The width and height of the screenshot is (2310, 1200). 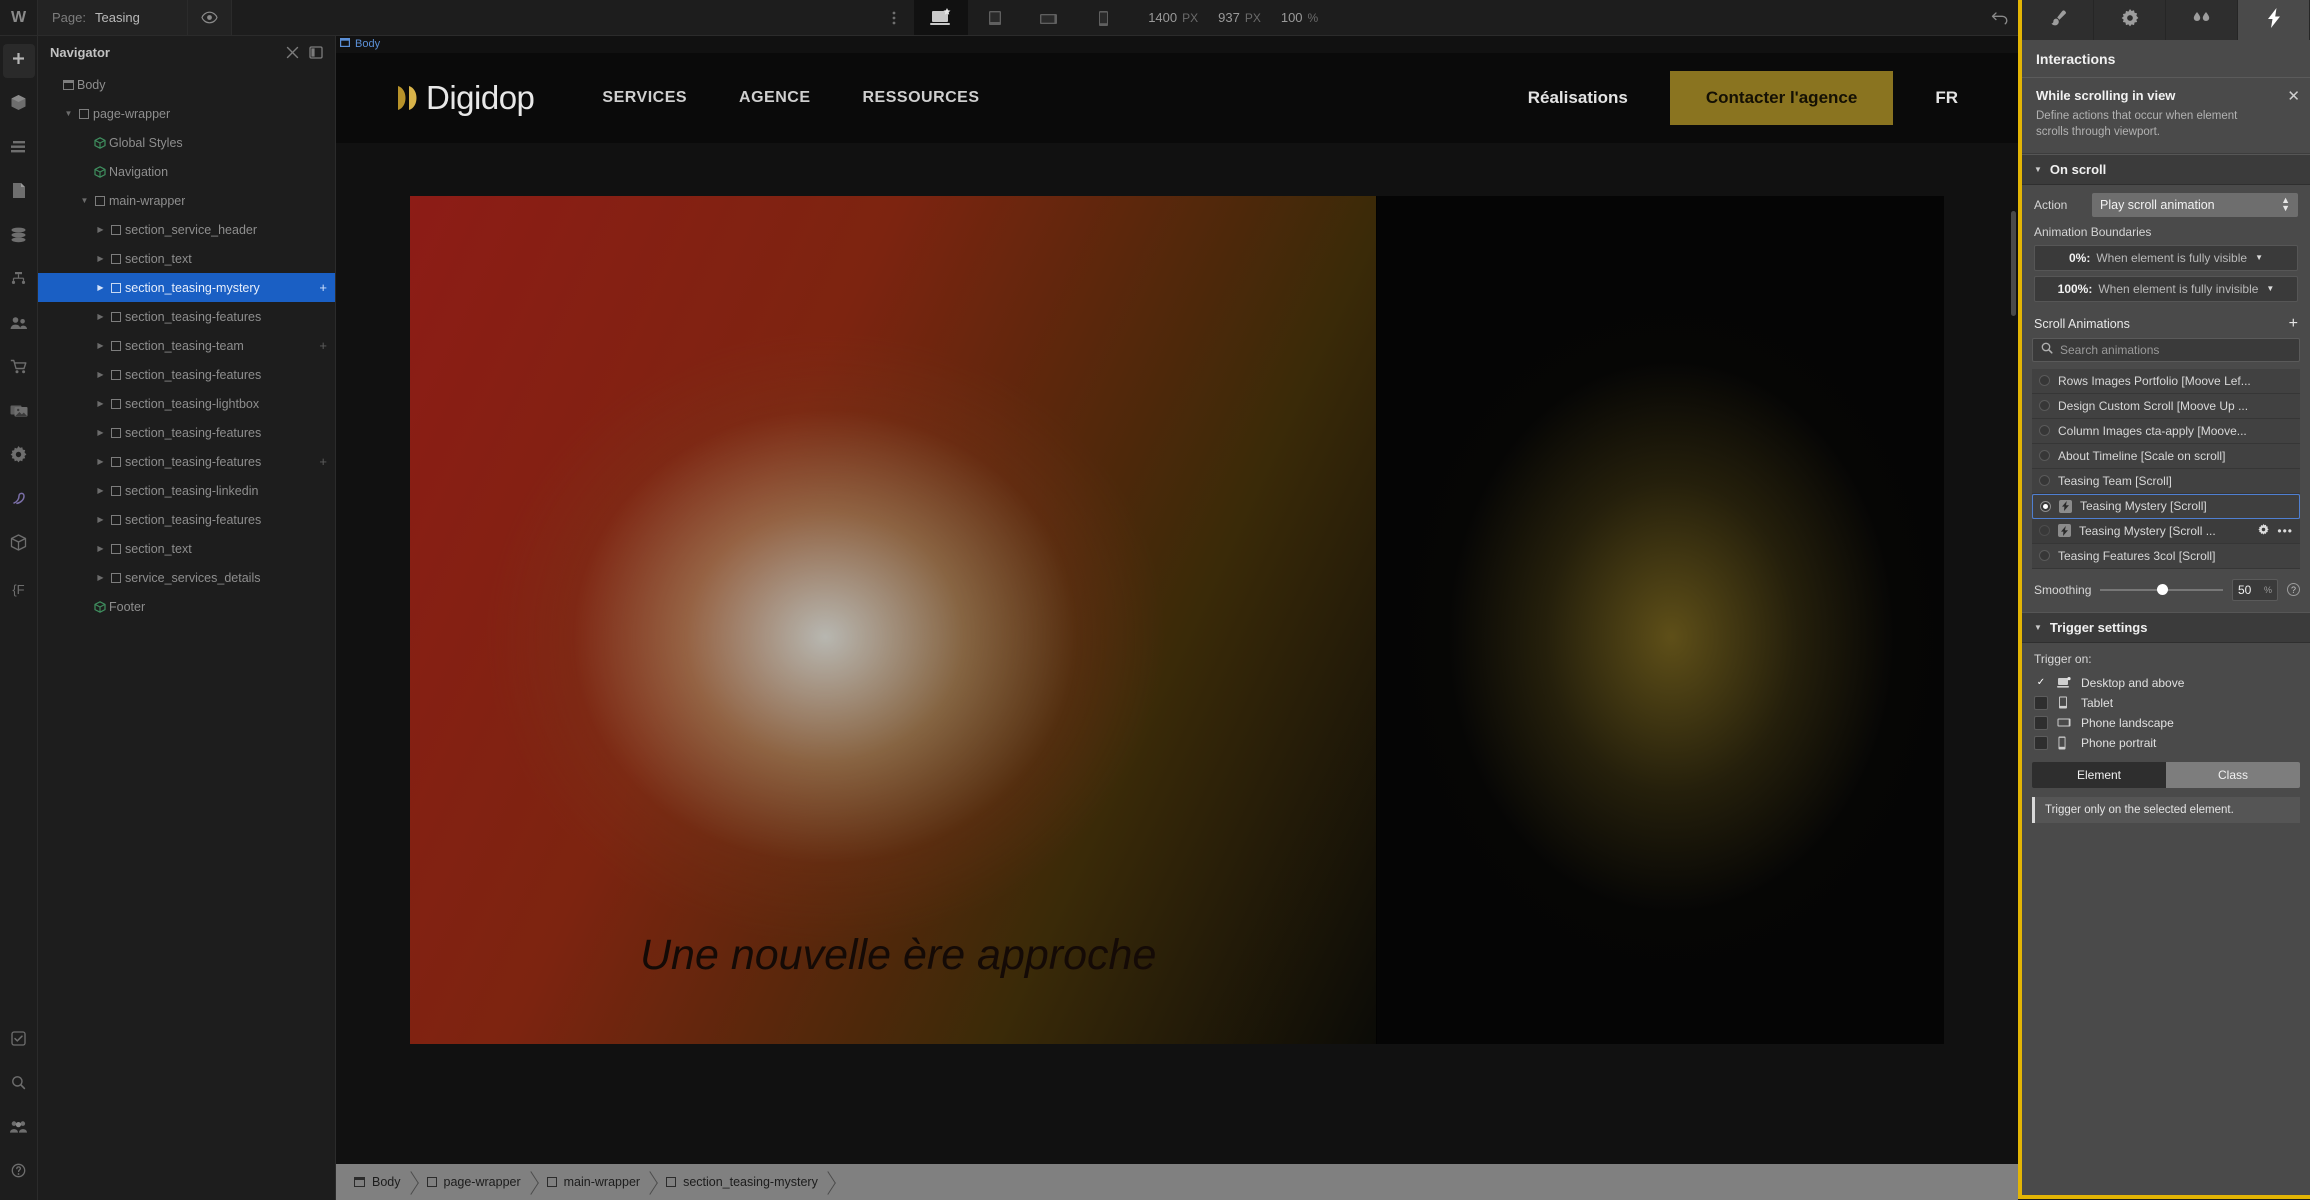 I want to click on add-elements-button, so click(x=18, y=61).